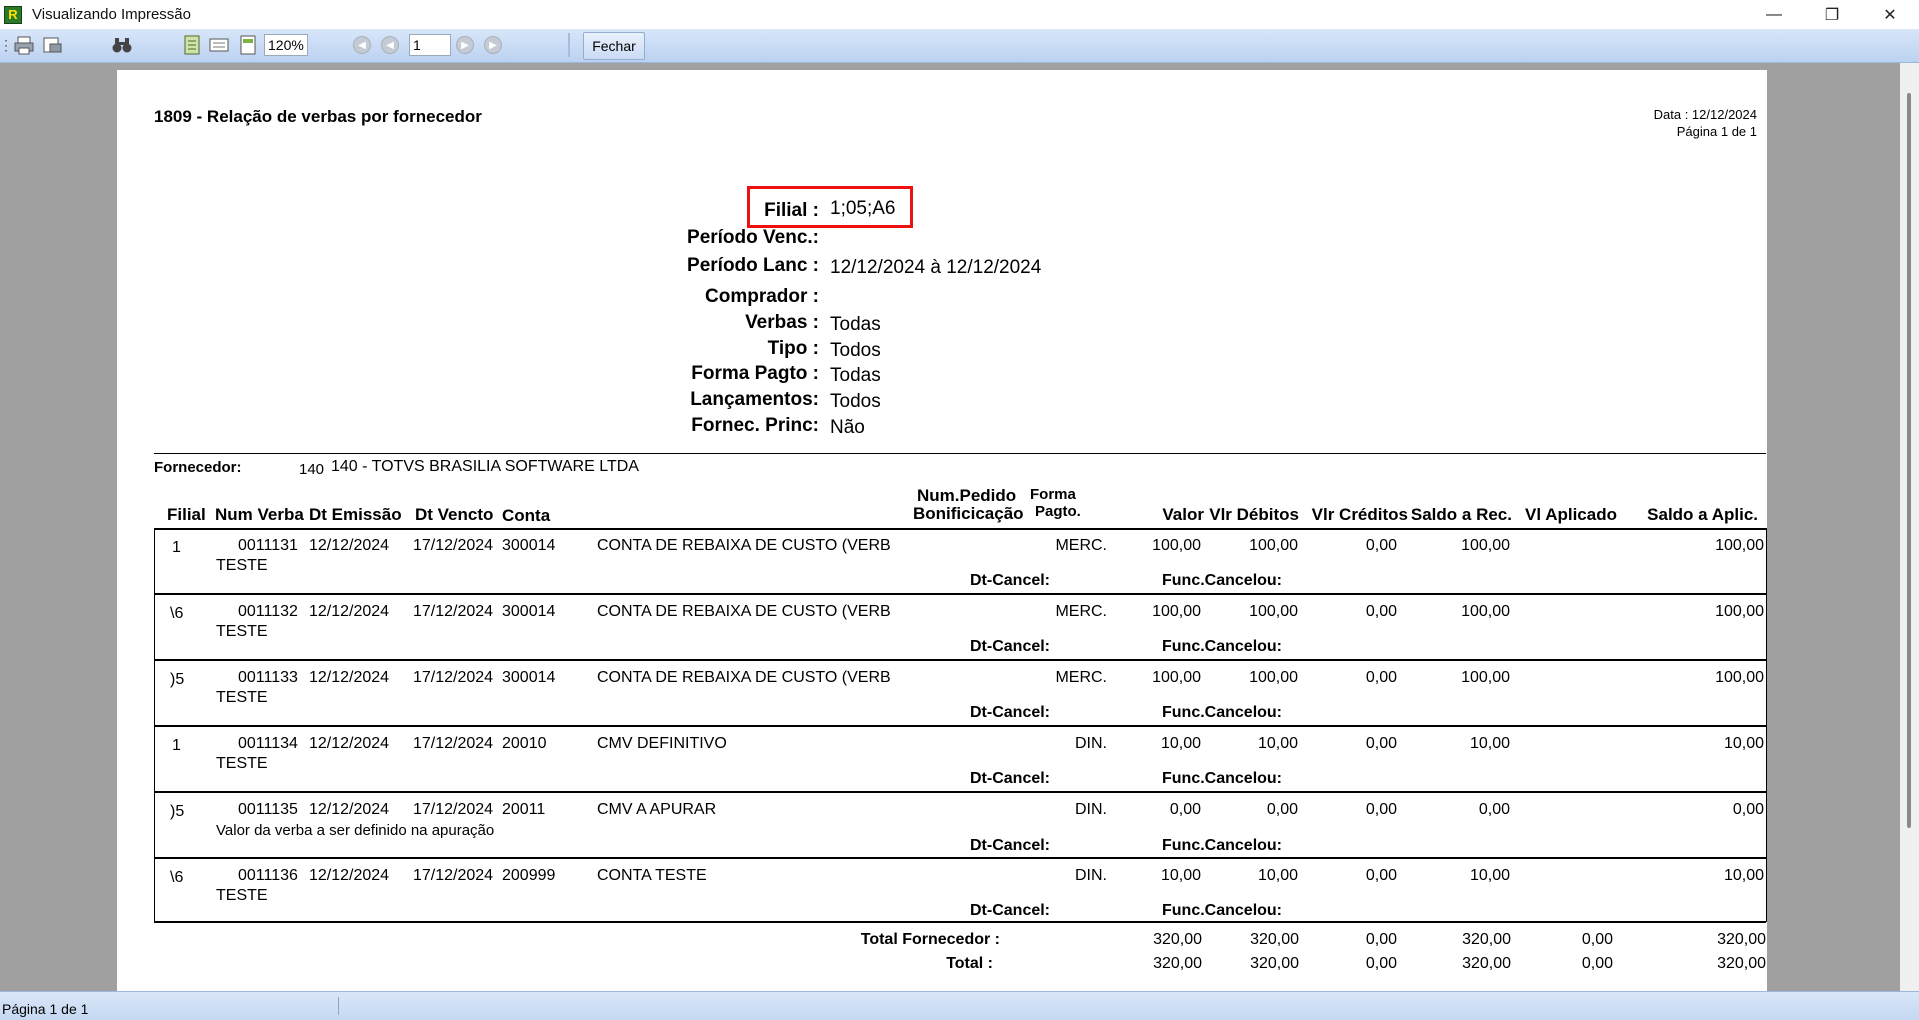 This screenshot has height=1020, width=1919. I want to click on total-debitos: 320,00, so click(1274, 963).